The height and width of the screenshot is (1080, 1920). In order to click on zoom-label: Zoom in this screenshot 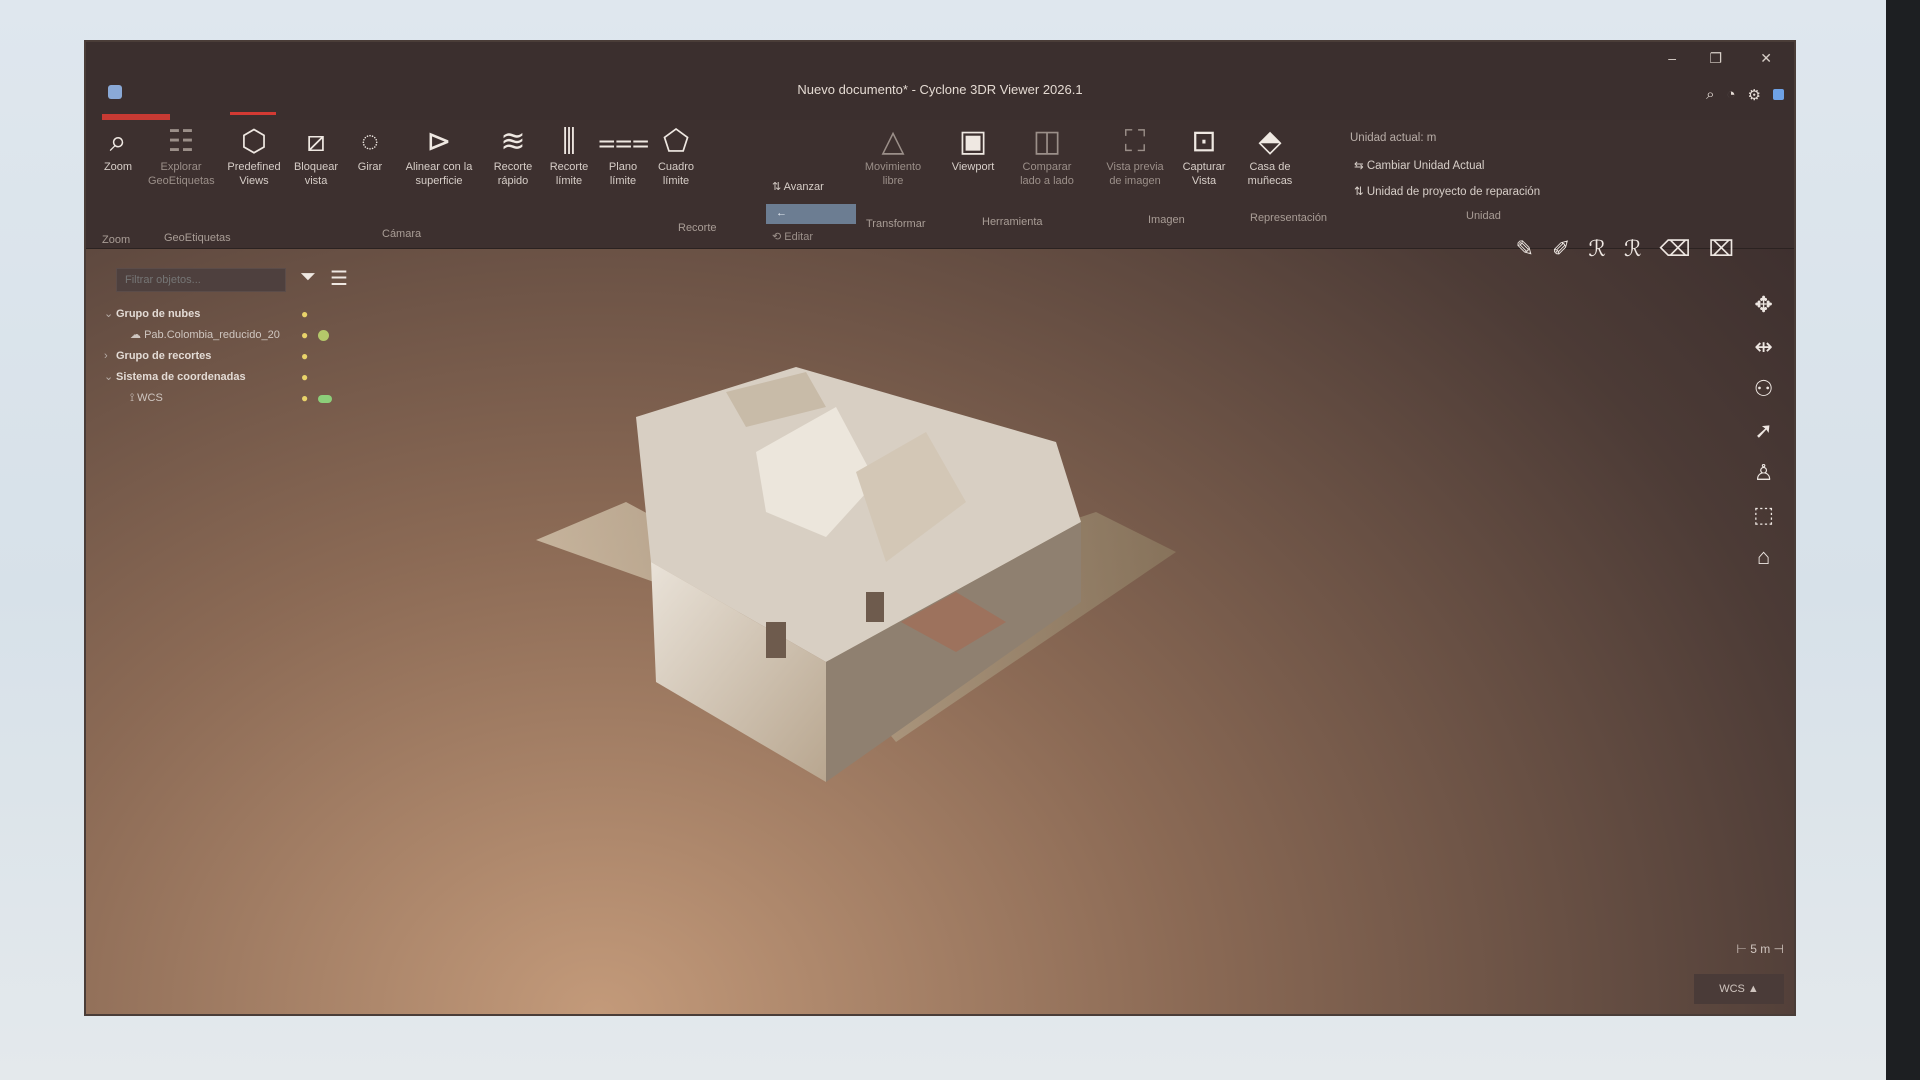, I will do `click(118, 167)`.